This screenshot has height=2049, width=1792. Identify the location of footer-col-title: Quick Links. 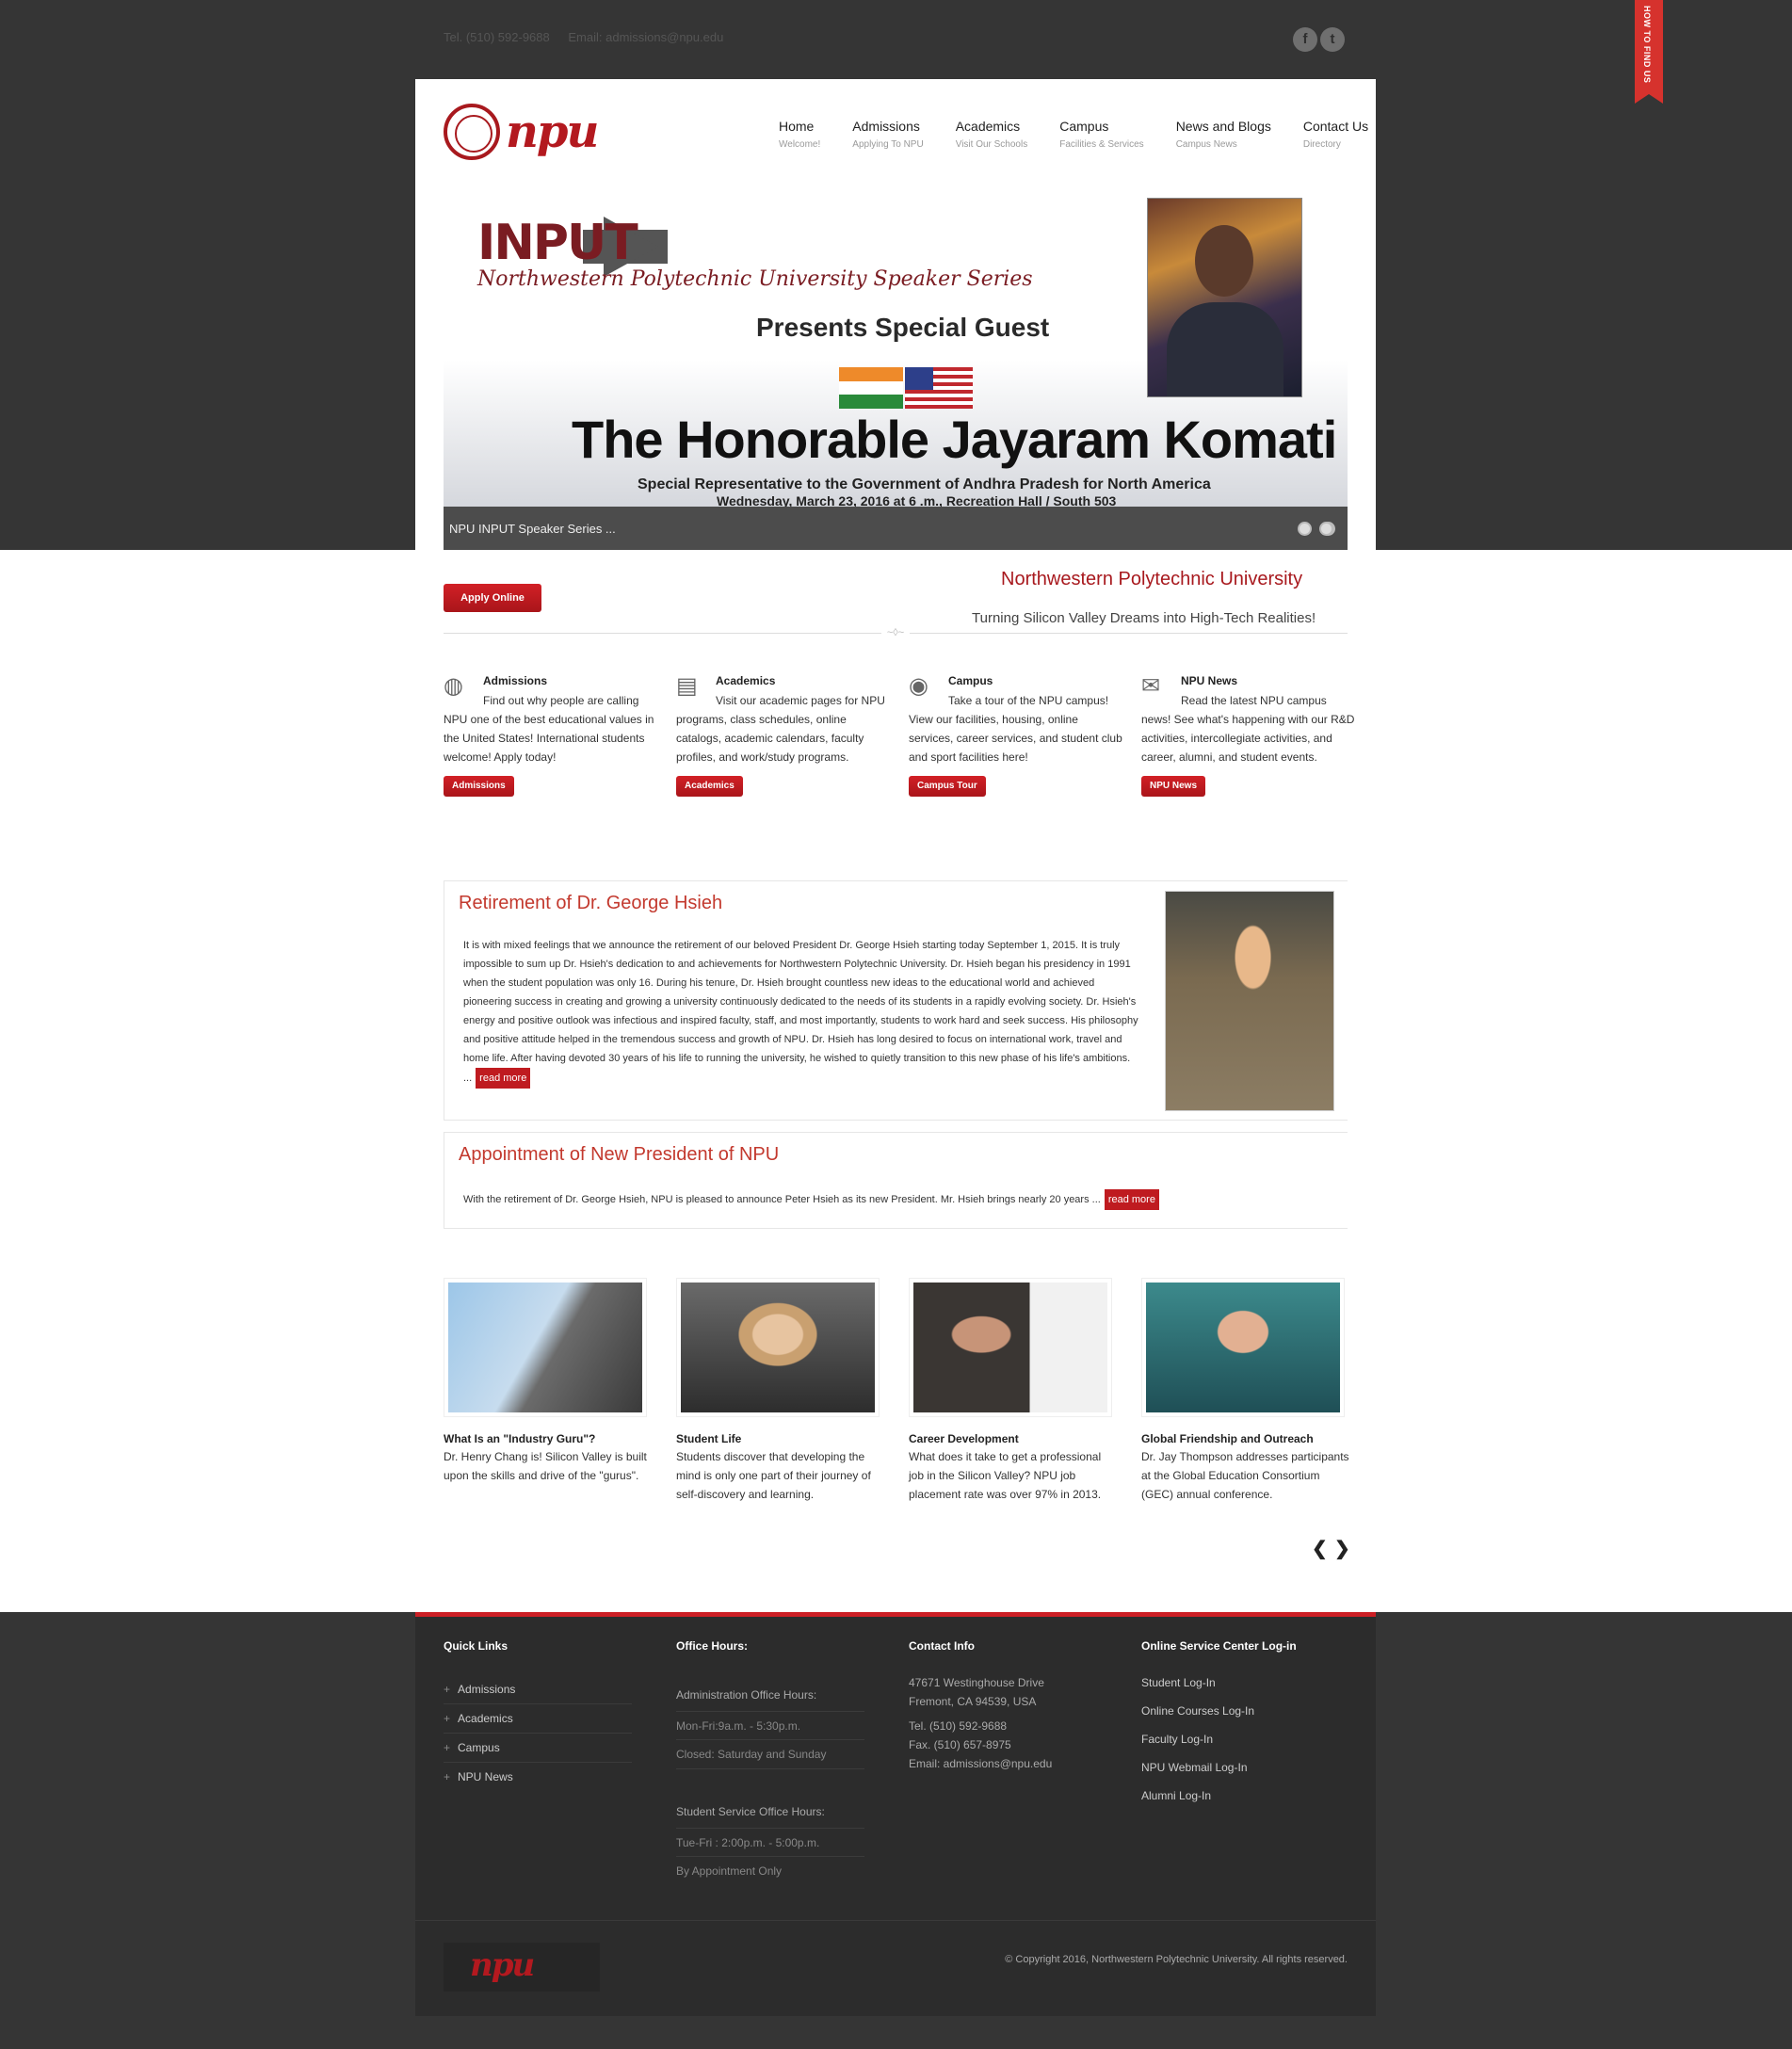
(476, 1646).